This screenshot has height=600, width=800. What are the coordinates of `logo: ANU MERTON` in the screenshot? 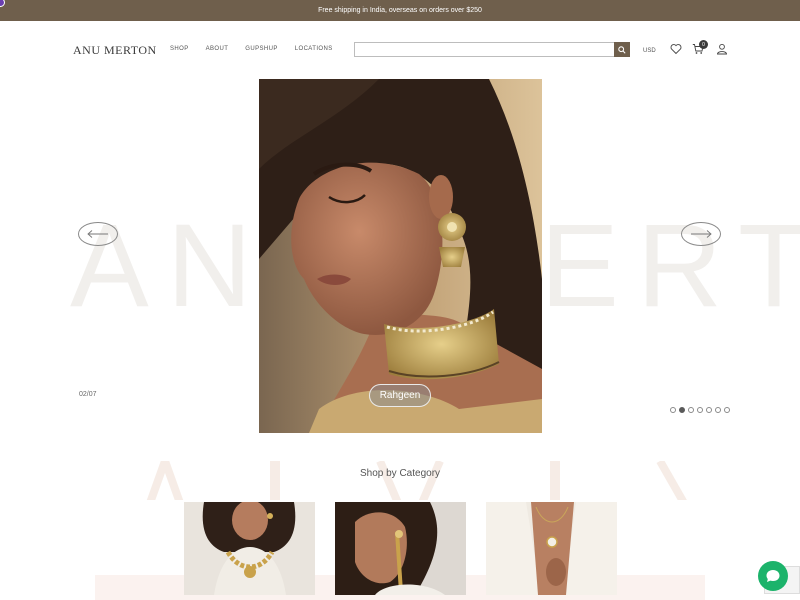 It's located at (115, 50).